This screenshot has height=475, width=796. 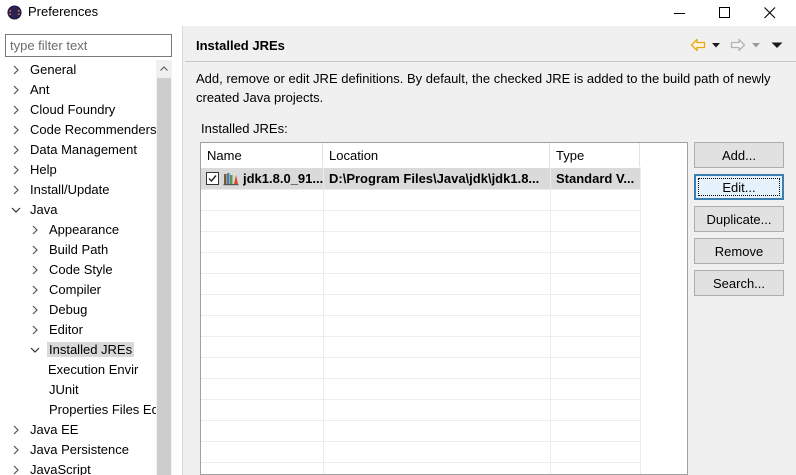 What do you see at coordinates (78, 450) in the screenshot?
I see `tree-item-java-persistence: Java Persistence` at bounding box center [78, 450].